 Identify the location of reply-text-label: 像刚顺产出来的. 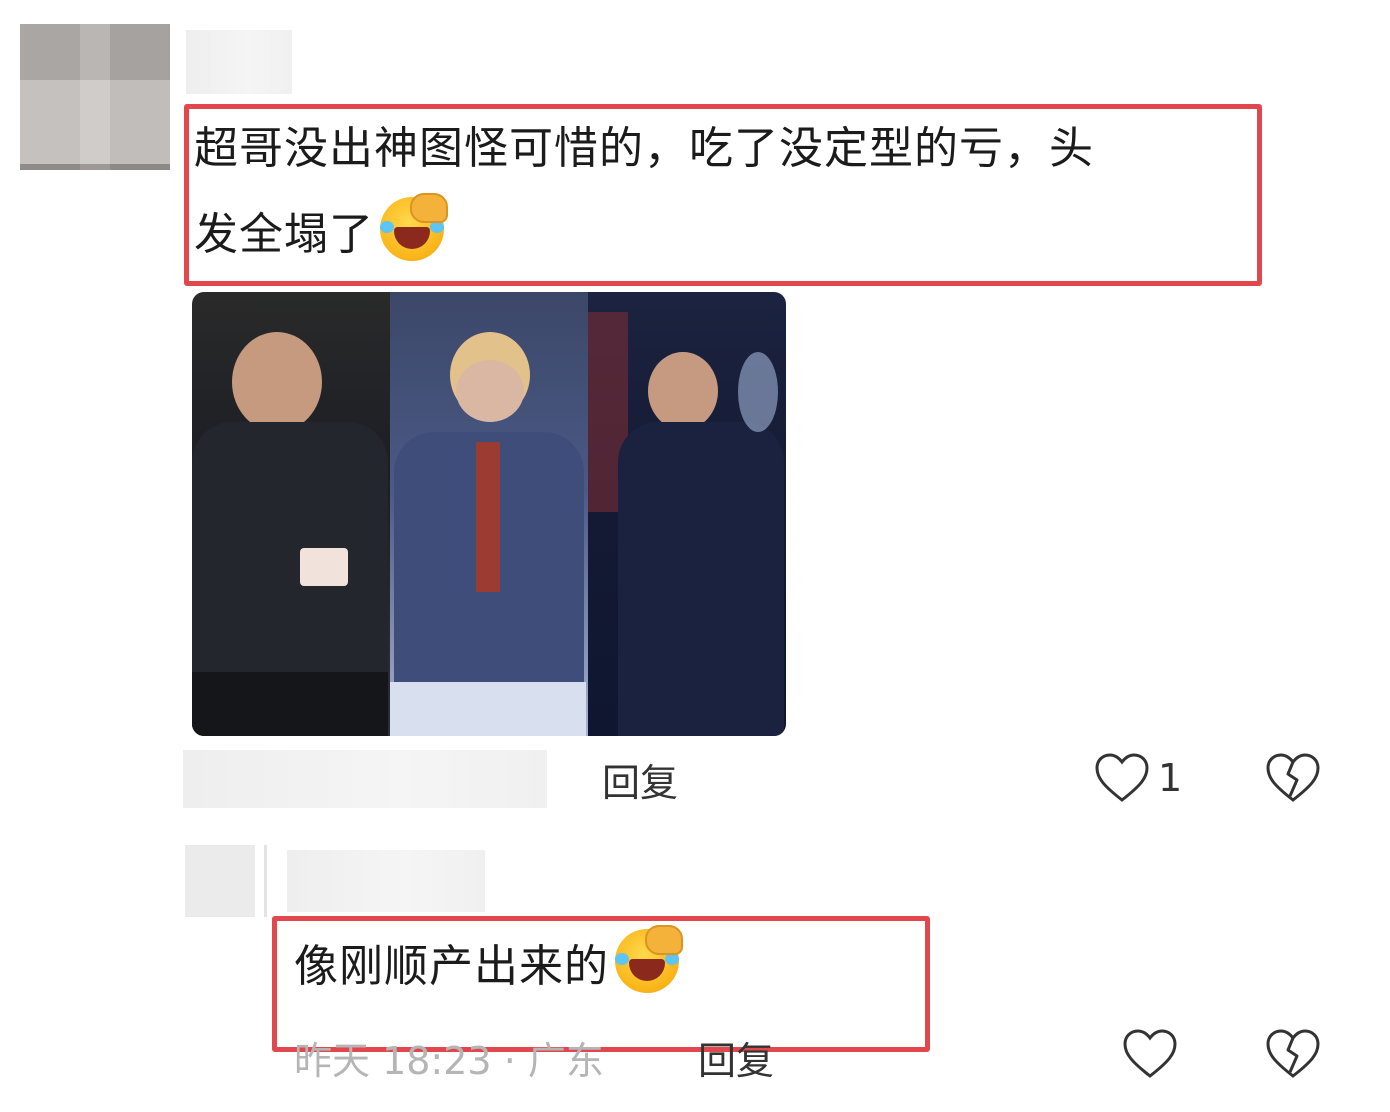
(451, 966).